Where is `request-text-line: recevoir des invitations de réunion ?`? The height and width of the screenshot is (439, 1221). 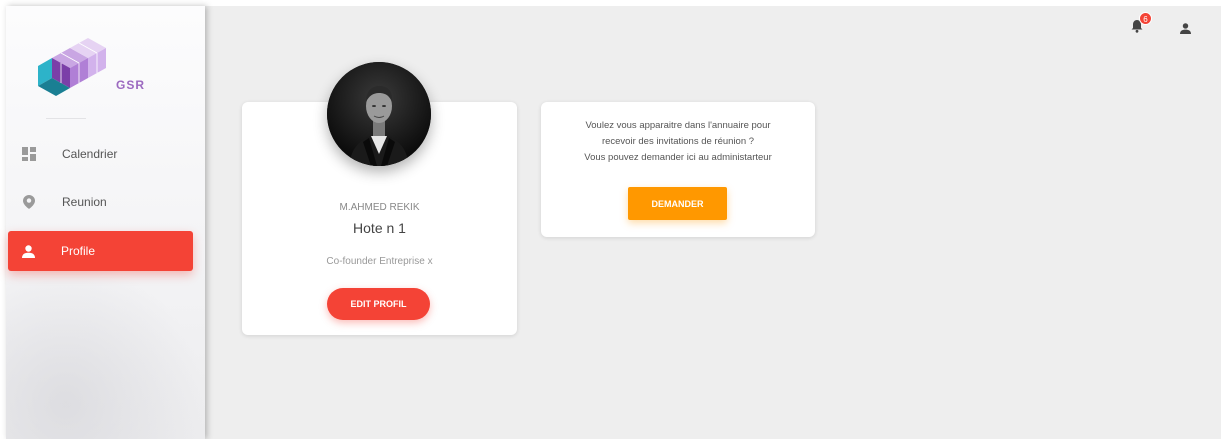 request-text-line: recevoir des invitations de réunion ? is located at coordinates (678, 141).